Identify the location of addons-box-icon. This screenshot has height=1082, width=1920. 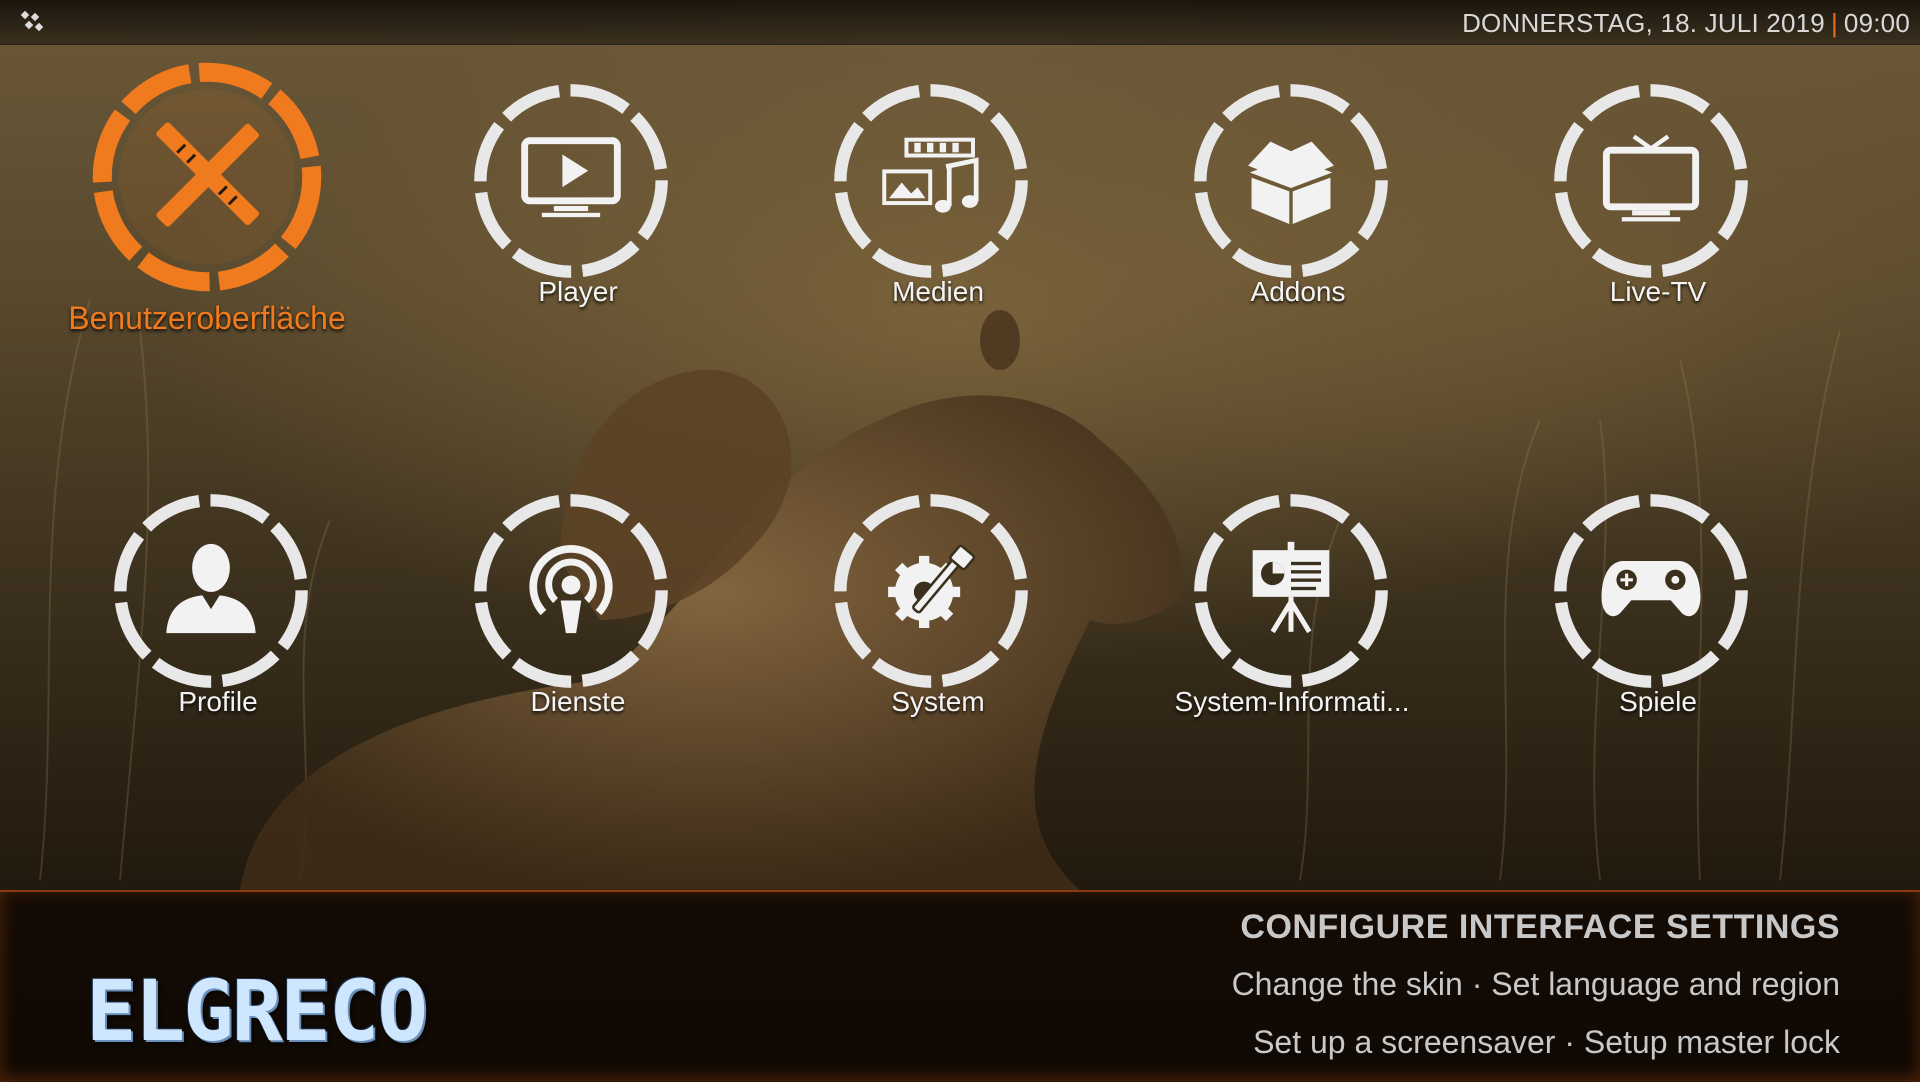
(1291, 181).